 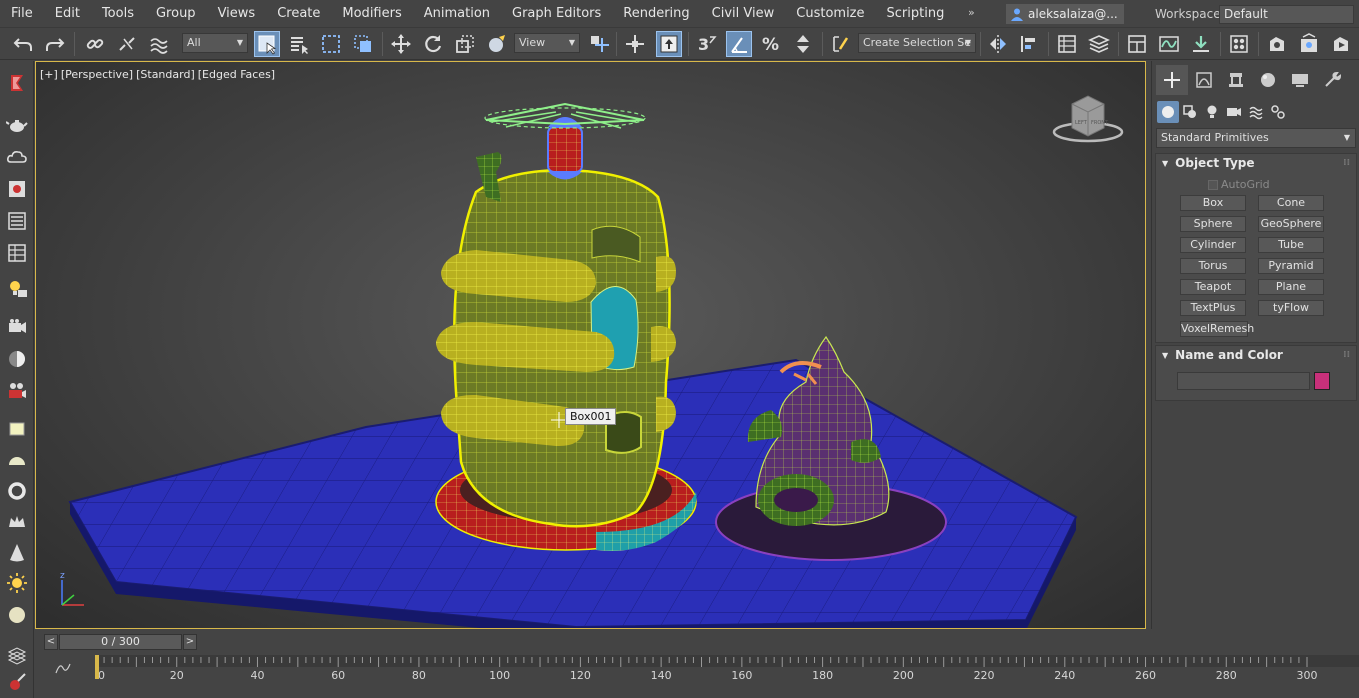 I want to click on cone-primitive-icon, so click(x=17, y=553).